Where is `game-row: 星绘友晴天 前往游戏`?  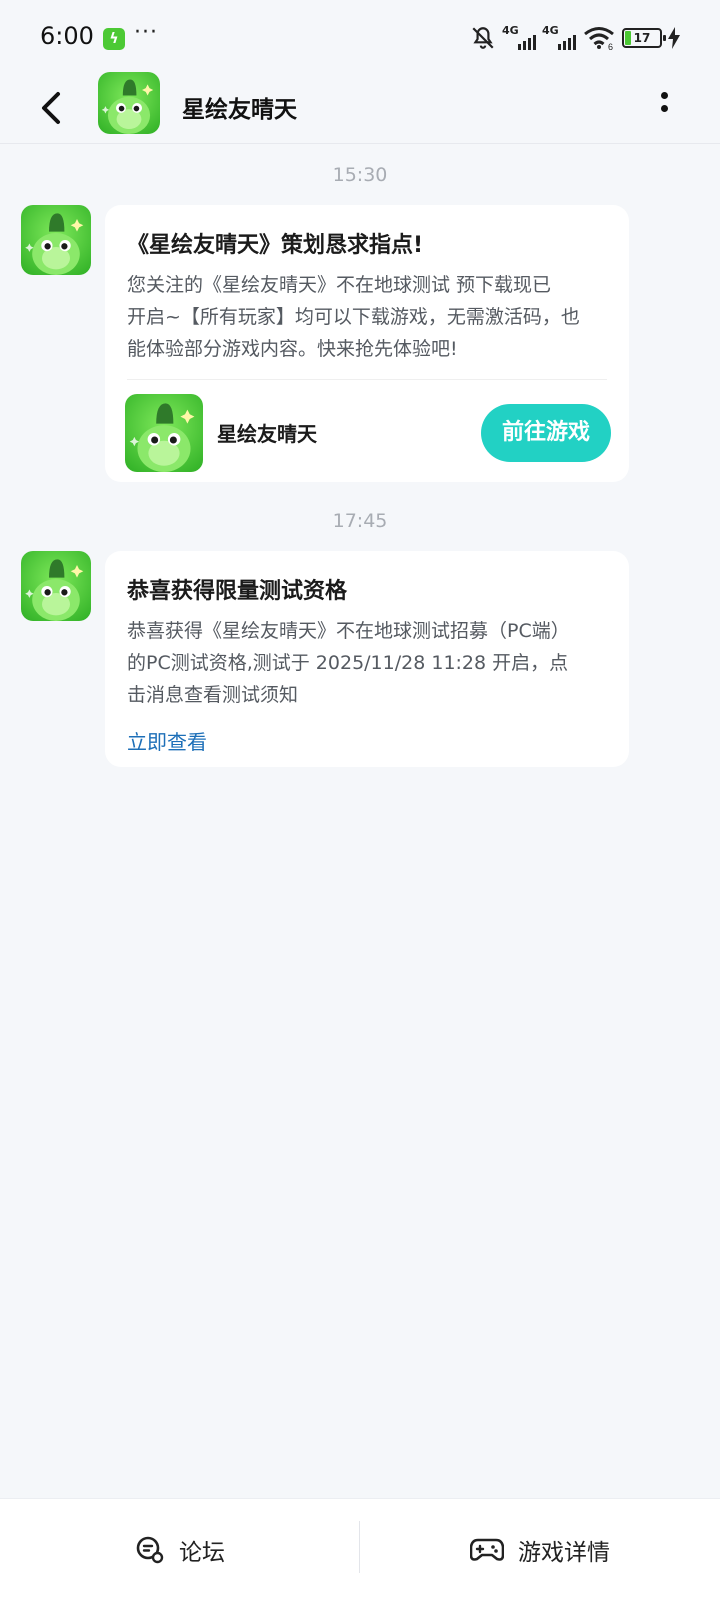
game-row: 星绘友晴天 前往游戏 is located at coordinates (368, 435).